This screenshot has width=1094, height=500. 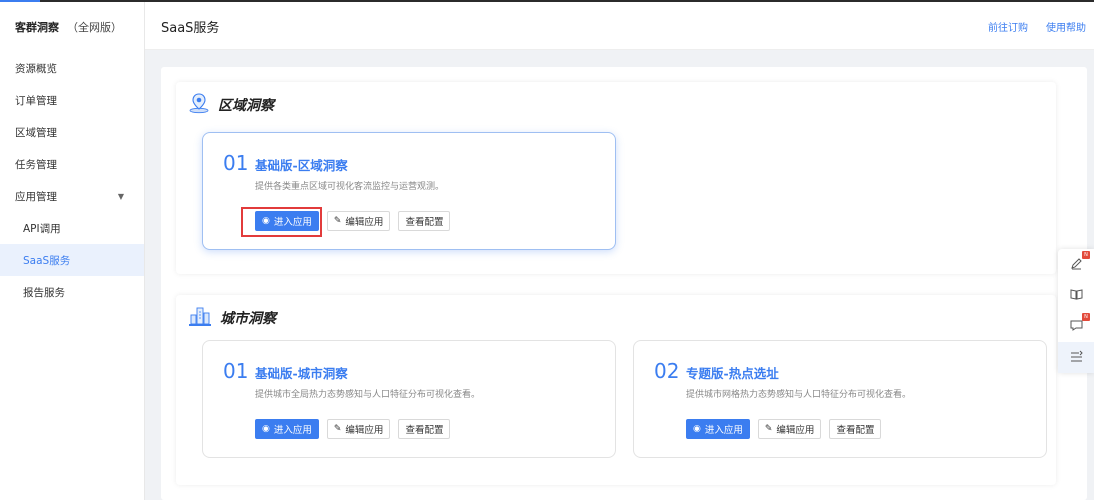 I want to click on card-number: 02, so click(x=667, y=371).